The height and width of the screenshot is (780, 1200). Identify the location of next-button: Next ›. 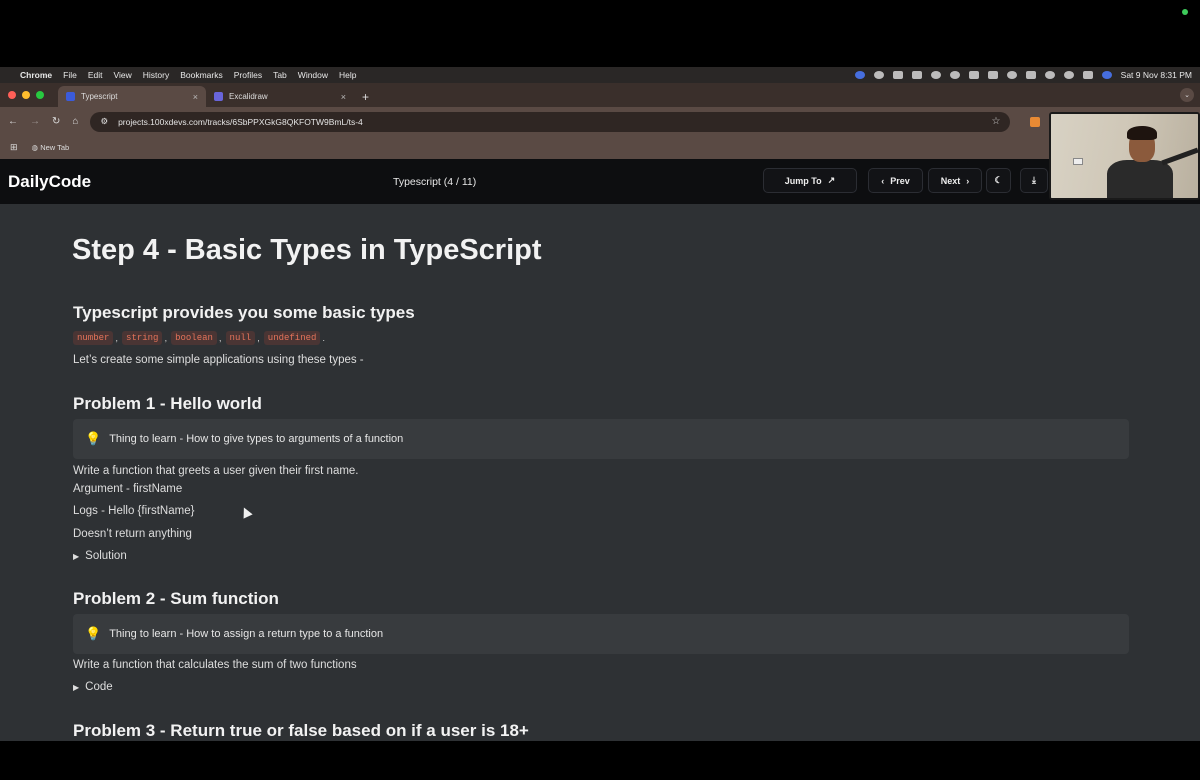
(955, 180).